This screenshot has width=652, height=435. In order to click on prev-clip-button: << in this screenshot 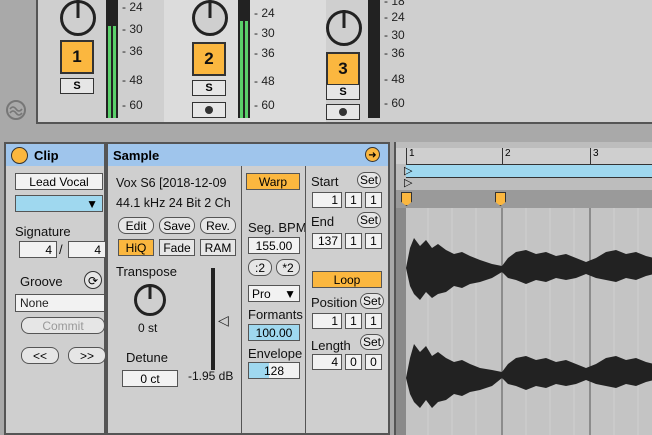, I will do `click(40, 355)`.